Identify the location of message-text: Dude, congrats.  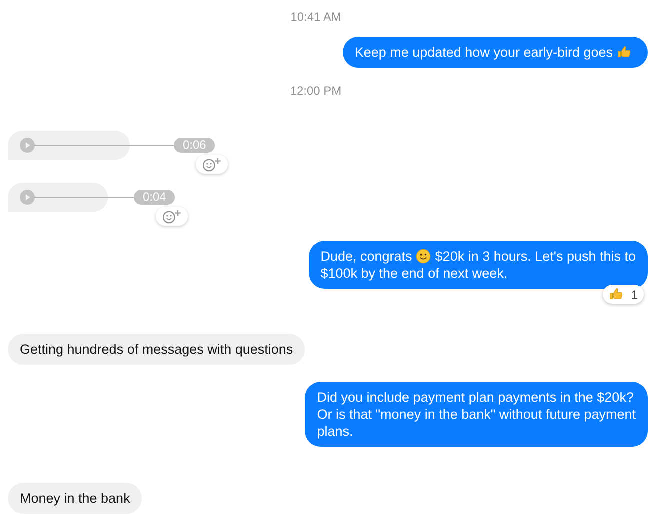
(366, 256).